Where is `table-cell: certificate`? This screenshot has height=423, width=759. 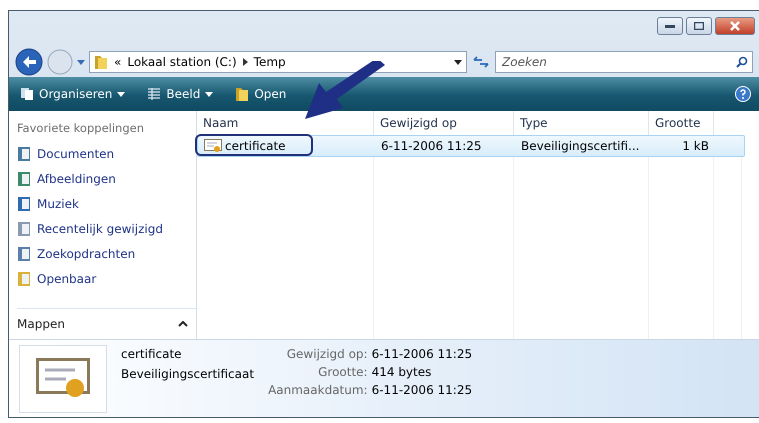
table-cell: certificate is located at coordinates (247, 146).